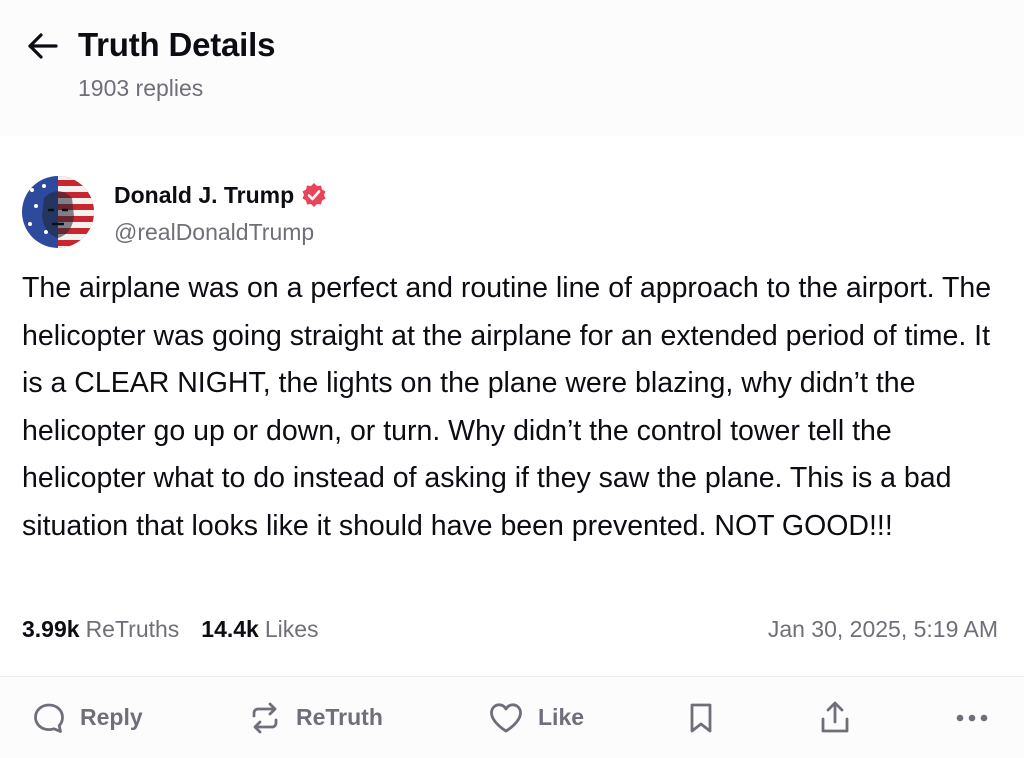  What do you see at coordinates (314, 195) in the screenshot?
I see `verified-badge-icon` at bounding box center [314, 195].